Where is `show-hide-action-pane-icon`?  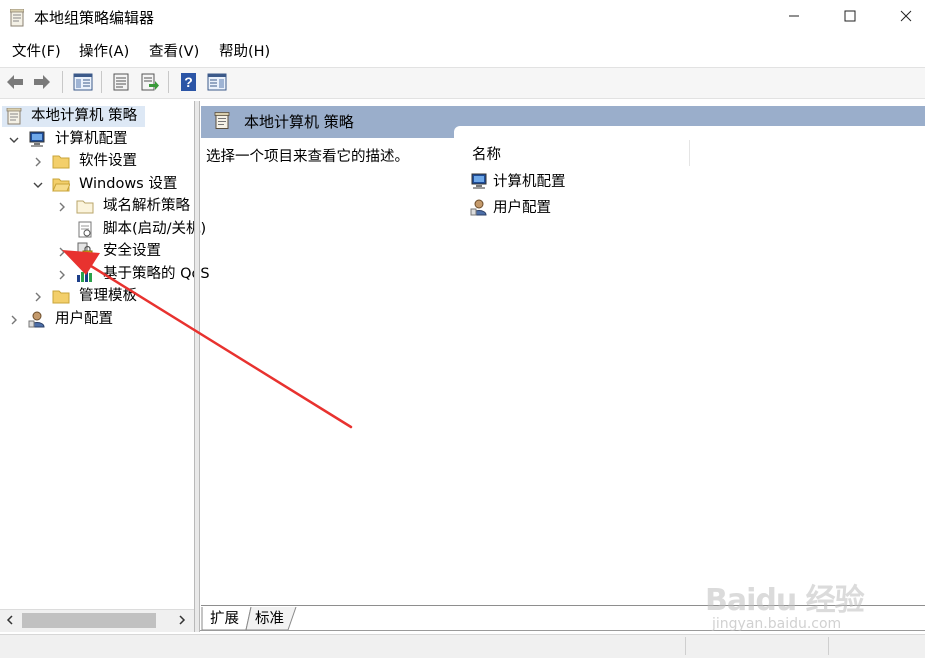 show-hide-action-pane-icon is located at coordinates (217, 82).